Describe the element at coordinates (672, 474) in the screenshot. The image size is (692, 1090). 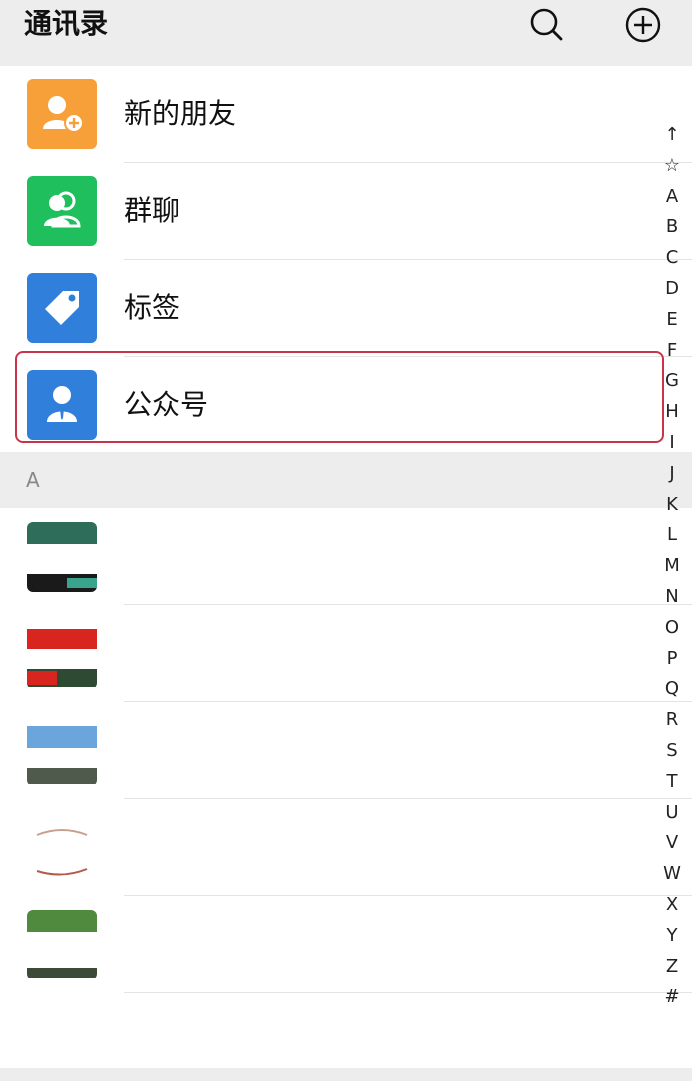
I see `index-letter: J` at that location.